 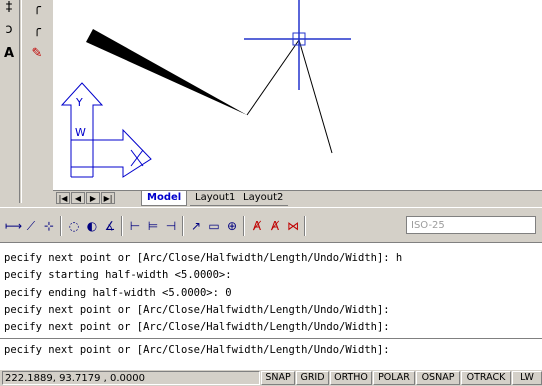 I want to click on command-divider, so click(x=271, y=338).